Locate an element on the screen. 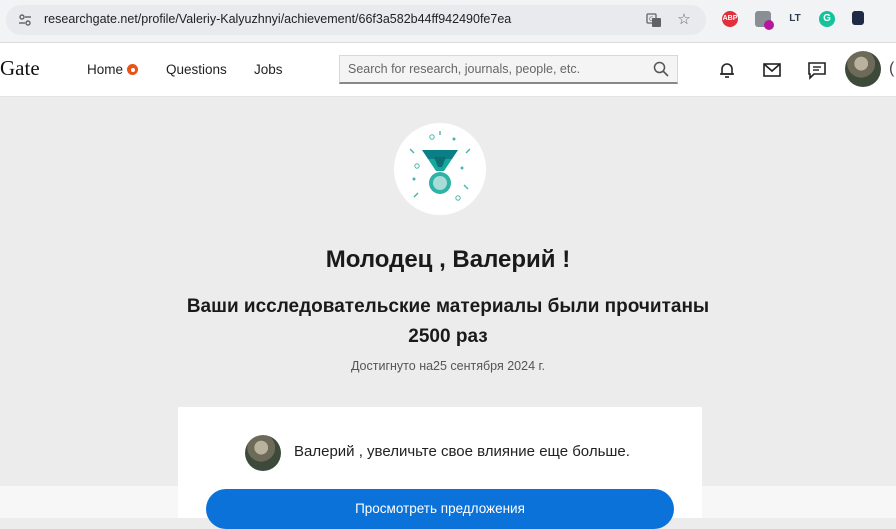 This screenshot has height=529, width=896. overflow-indicator: ( is located at coordinates (892, 68).